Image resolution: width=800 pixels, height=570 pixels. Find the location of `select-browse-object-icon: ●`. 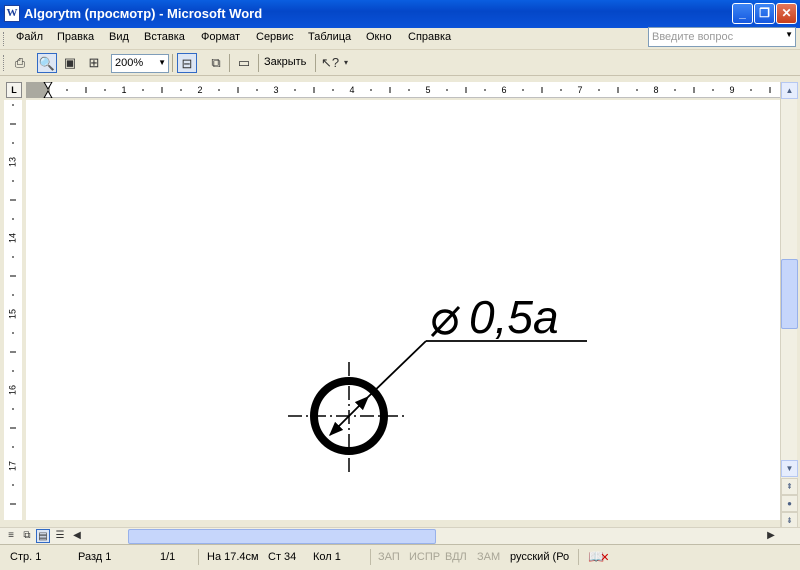

select-browse-object-icon: ● is located at coordinates (789, 503).